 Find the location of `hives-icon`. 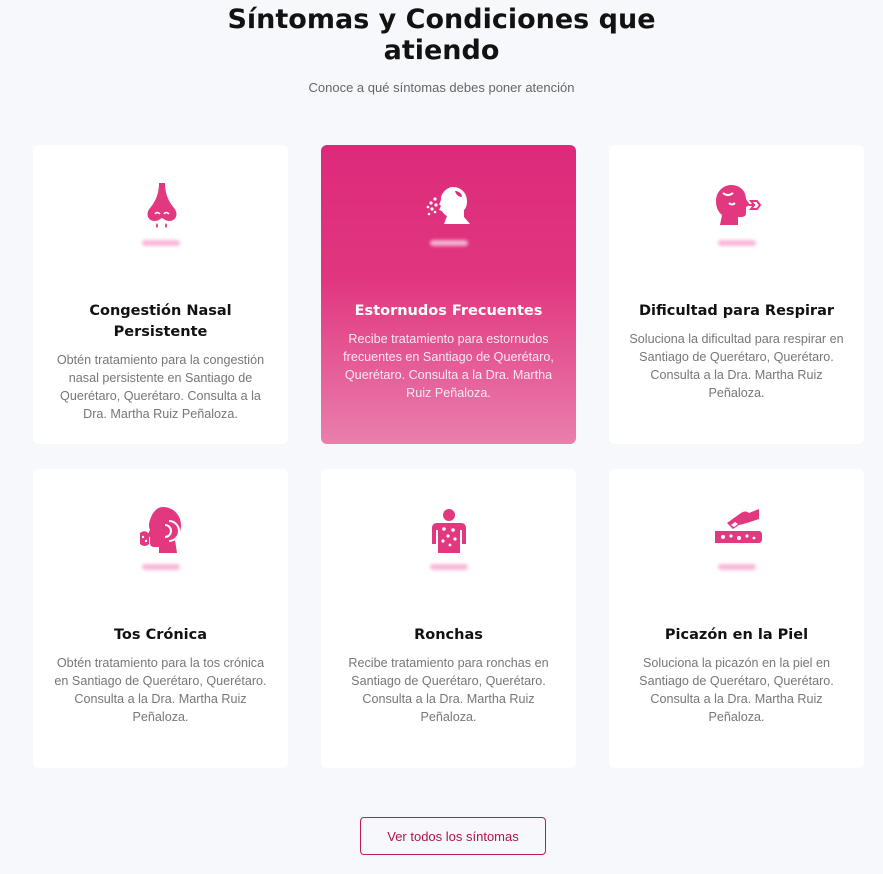

hives-icon is located at coordinates (448, 529).